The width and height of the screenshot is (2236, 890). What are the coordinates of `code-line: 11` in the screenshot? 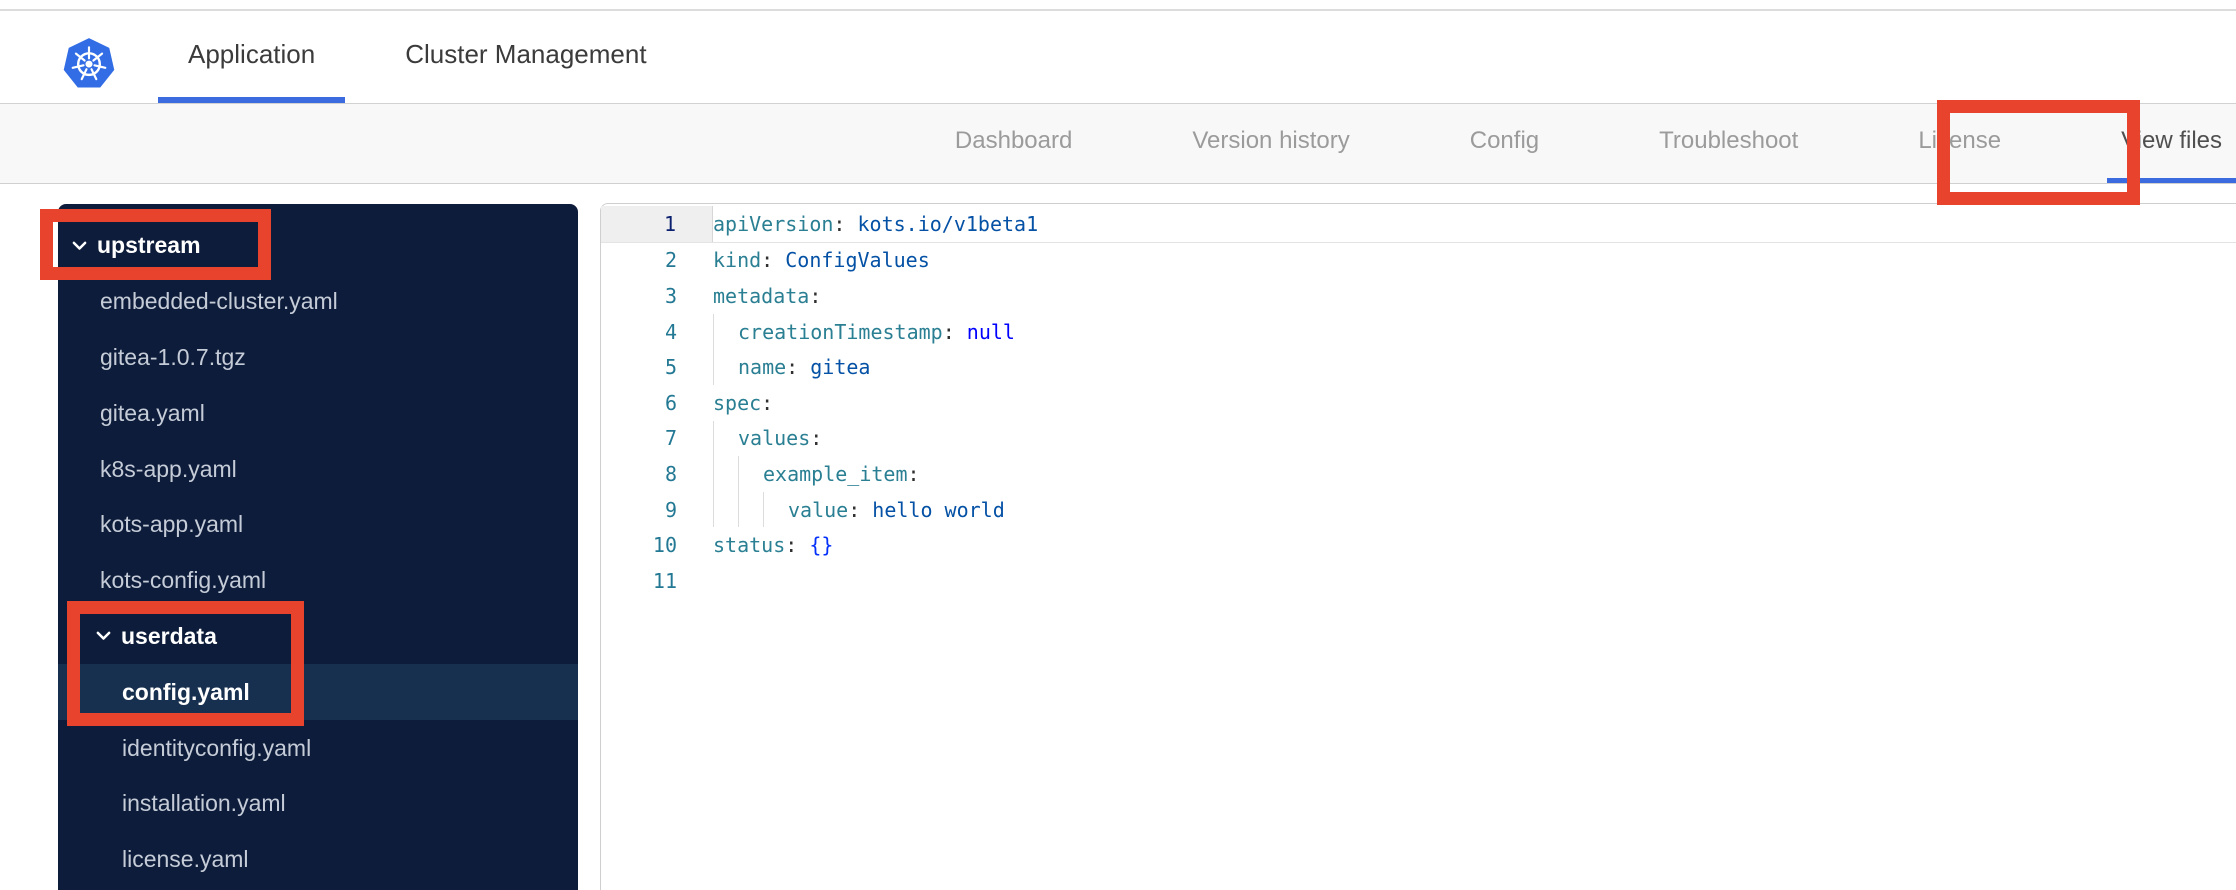 It's located at (1418, 581).